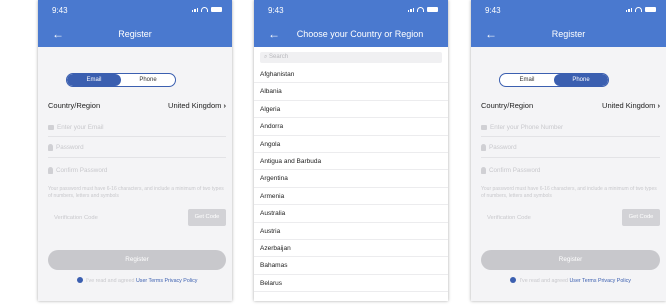 The image size is (666, 305). I want to click on phone-field: Enter your Phone Number, so click(570, 127).